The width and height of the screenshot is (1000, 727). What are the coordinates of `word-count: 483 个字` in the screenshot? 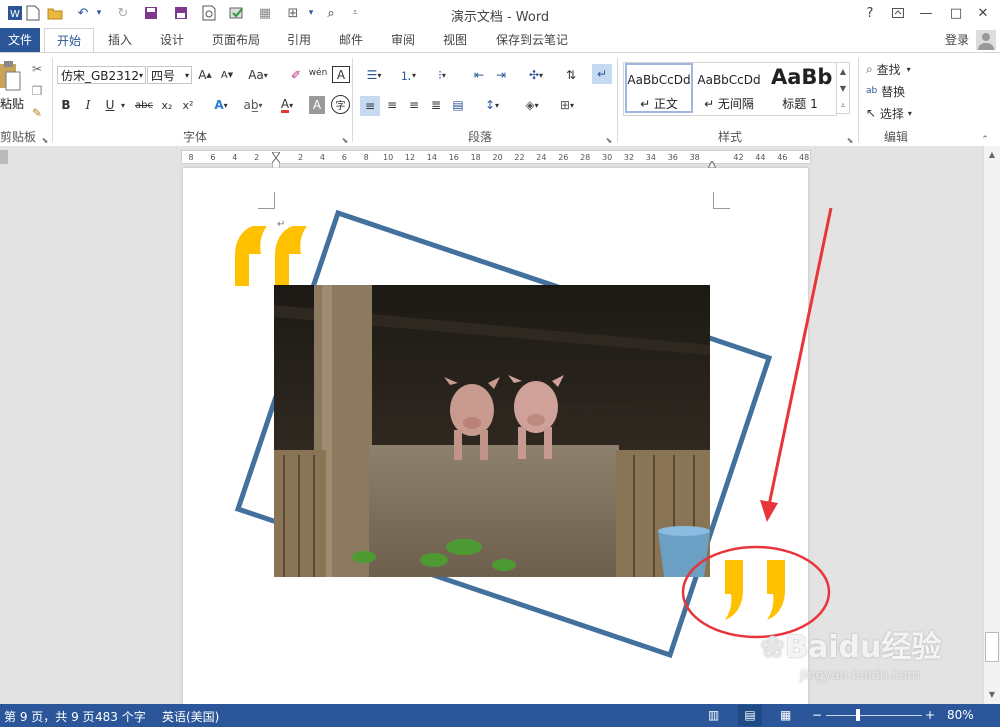 It's located at (120, 716).